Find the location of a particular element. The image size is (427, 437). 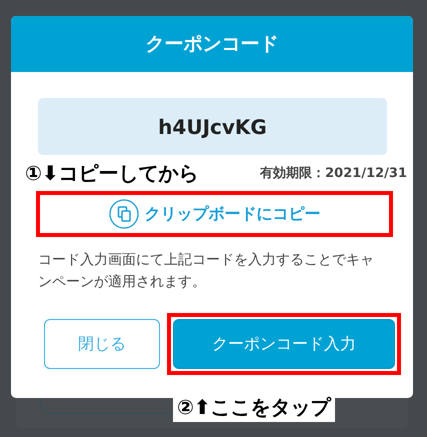

dialog-title: クーポンコード is located at coordinates (212, 44).